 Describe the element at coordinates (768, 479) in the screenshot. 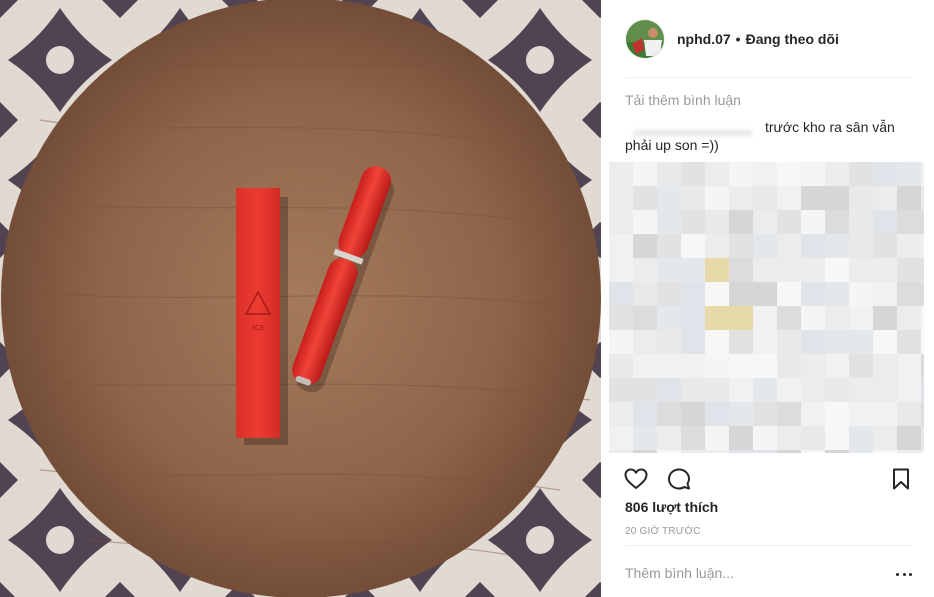

I see `action-bar` at that location.